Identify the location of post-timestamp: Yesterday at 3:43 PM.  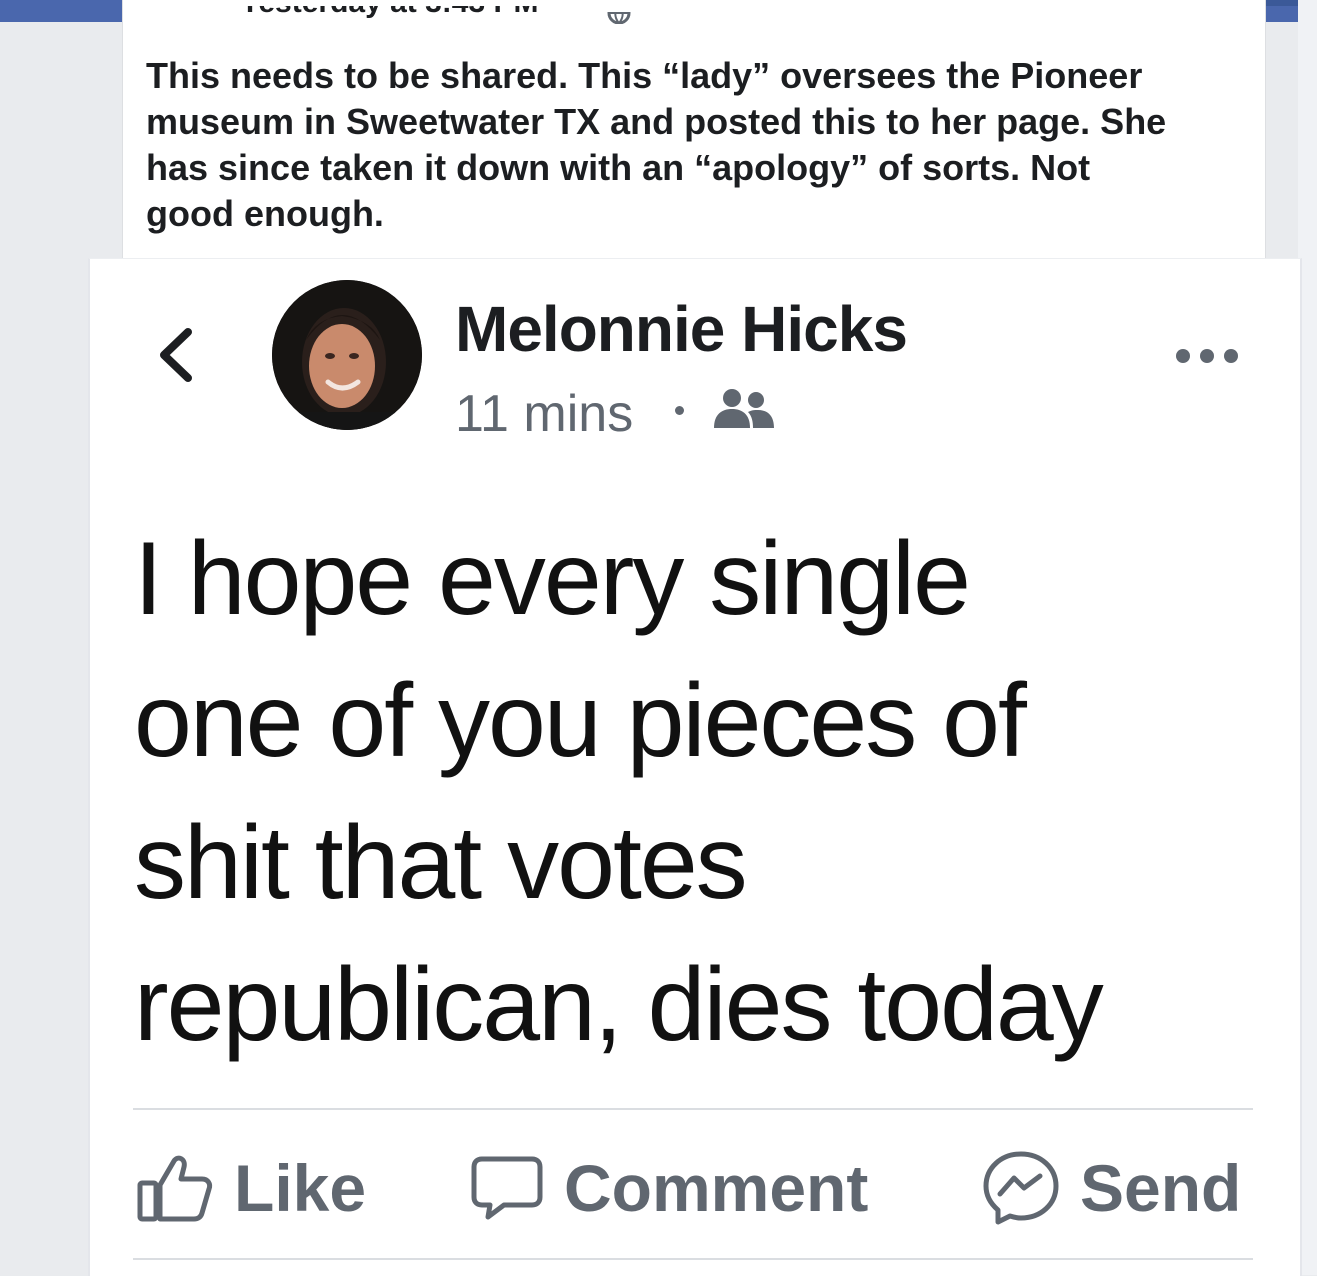
(410, 14).